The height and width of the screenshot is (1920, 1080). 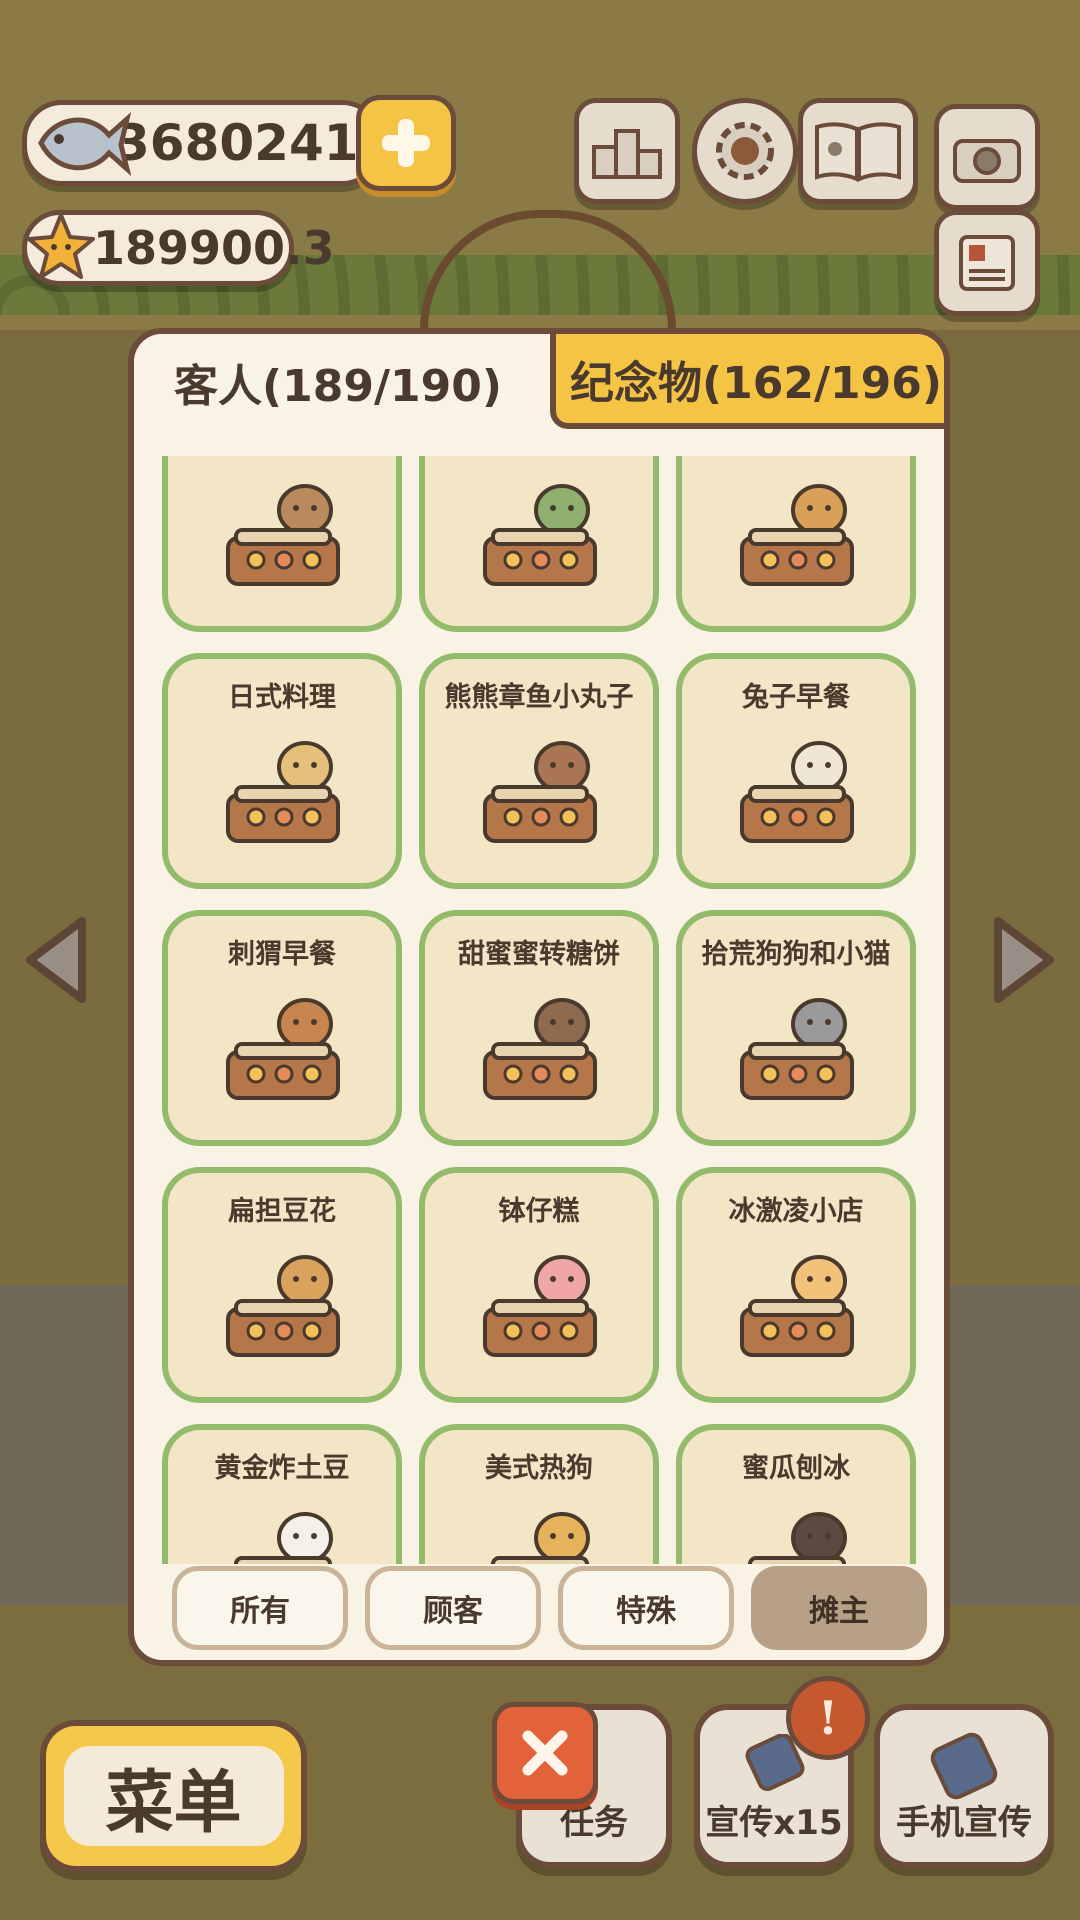 I want to click on album-icon, so click(x=858, y=152).